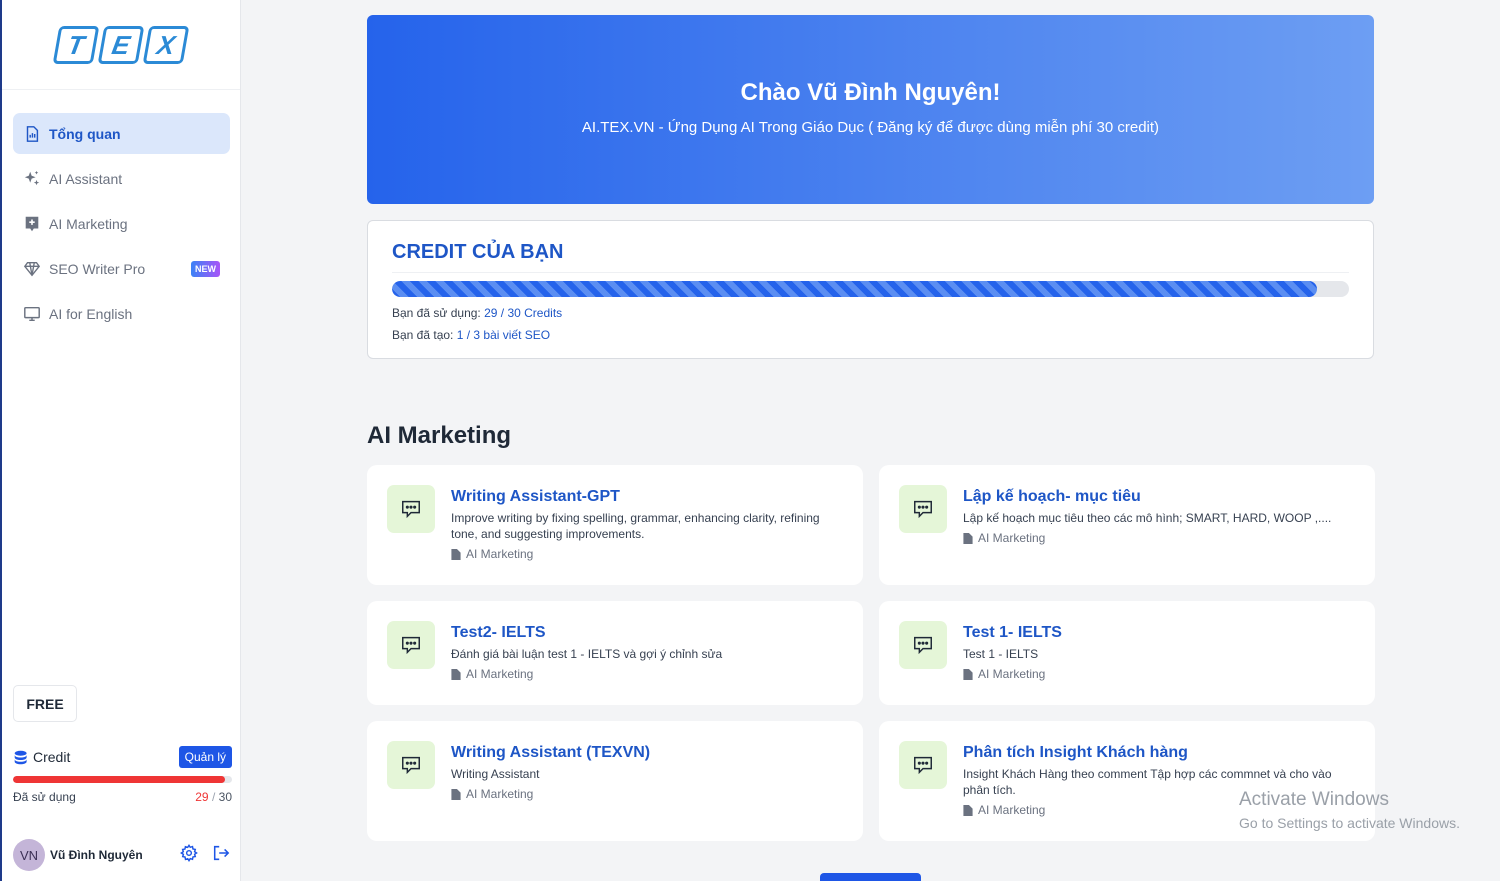 This screenshot has width=1500, height=881. What do you see at coordinates (85, 133) in the screenshot?
I see `sidebar-item-label: Tổng quan` at bounding box center [85, 133].